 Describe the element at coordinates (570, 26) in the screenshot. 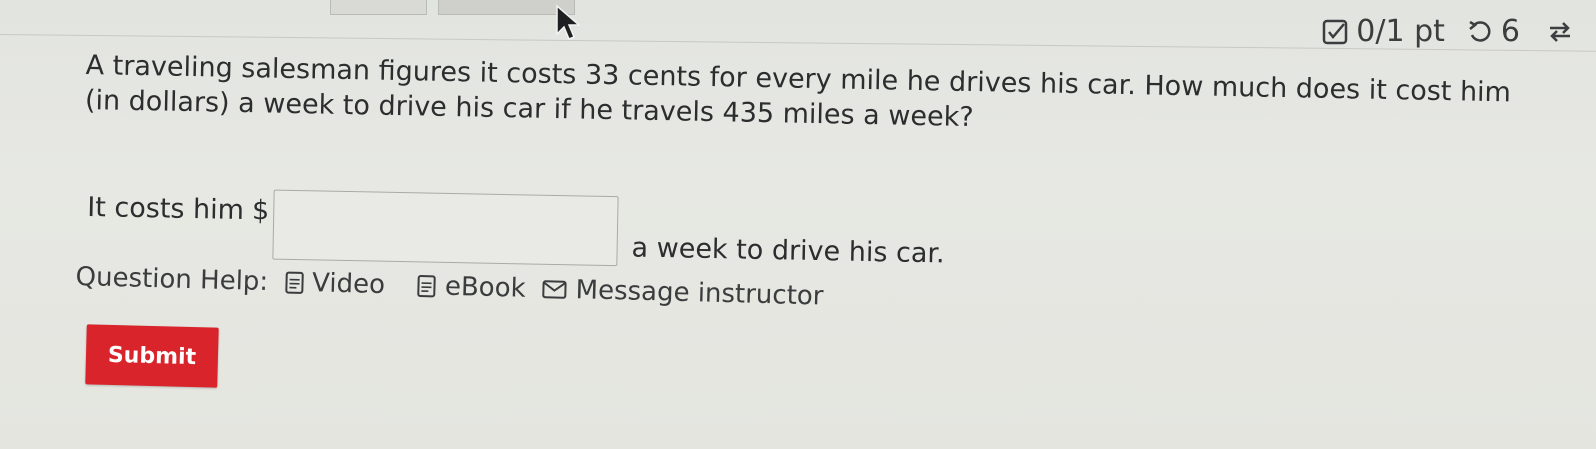

I see `mouse-cursor-icon` at that location.